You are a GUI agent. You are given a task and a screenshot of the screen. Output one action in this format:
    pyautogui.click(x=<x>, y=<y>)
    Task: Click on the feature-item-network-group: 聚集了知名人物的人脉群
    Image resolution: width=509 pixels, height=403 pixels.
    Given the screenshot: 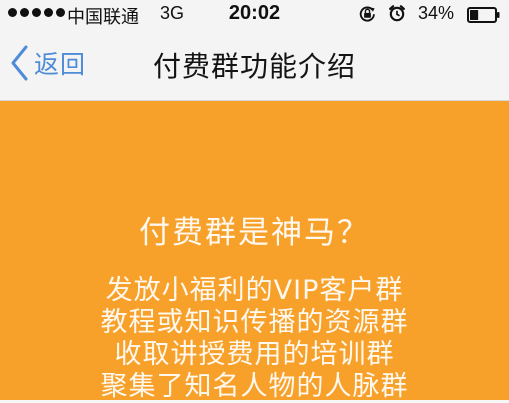 What is the action you would take?
    pyautogui.click(x=254, y=386)
    